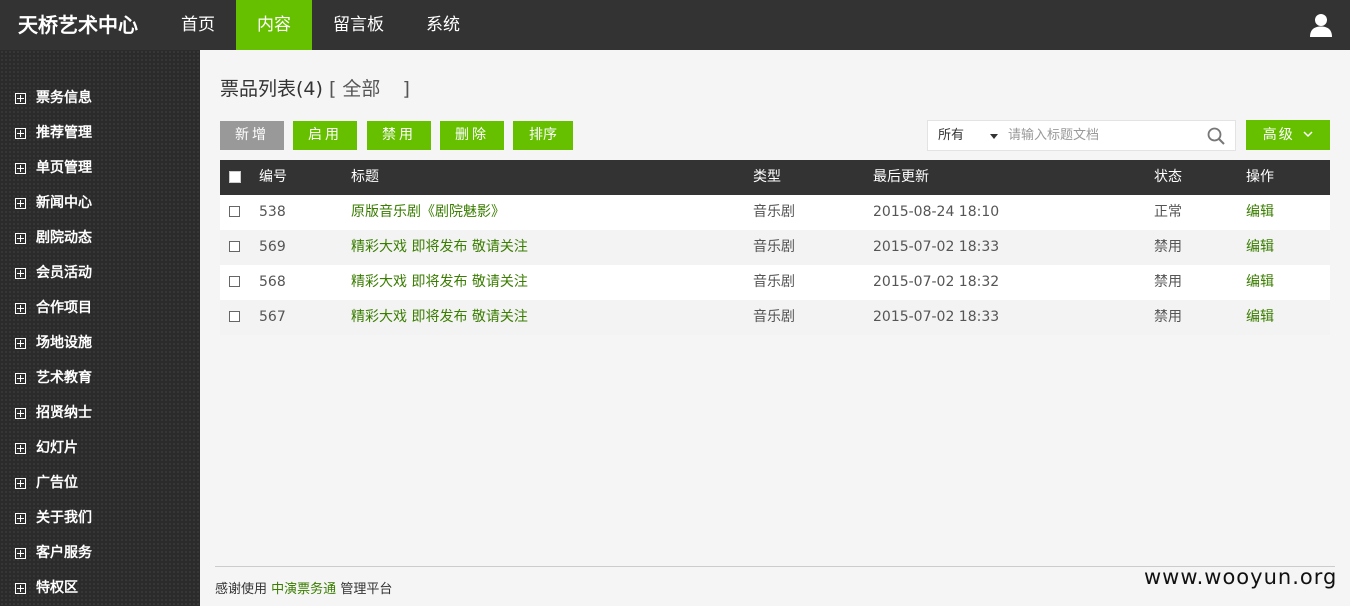 Image resolution: width=1350 pixels, height=606 pixels. Describe the element at coordinates (273, 177) in the screenshot. I see `col-id: 编号` at that location.